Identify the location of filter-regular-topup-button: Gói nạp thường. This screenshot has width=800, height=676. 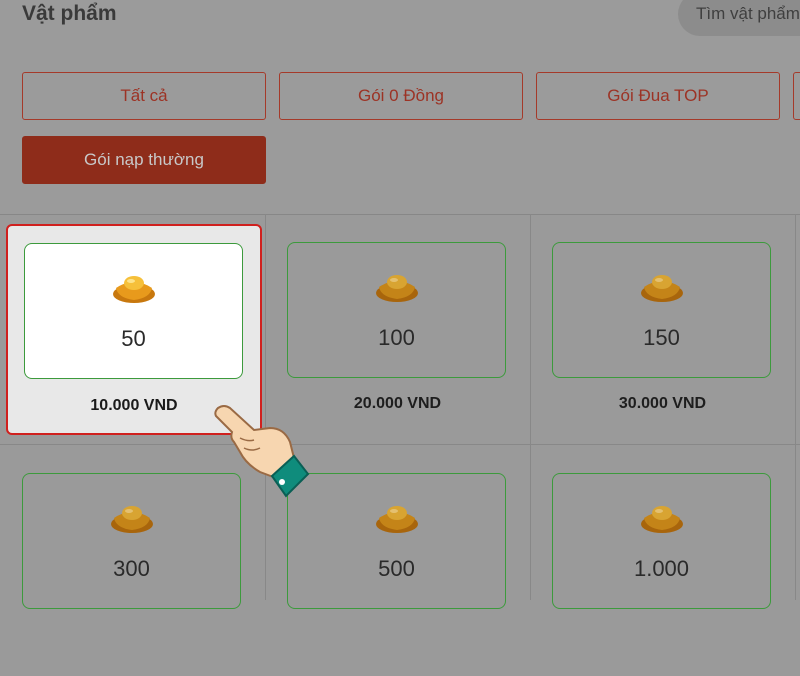
(144, 160).